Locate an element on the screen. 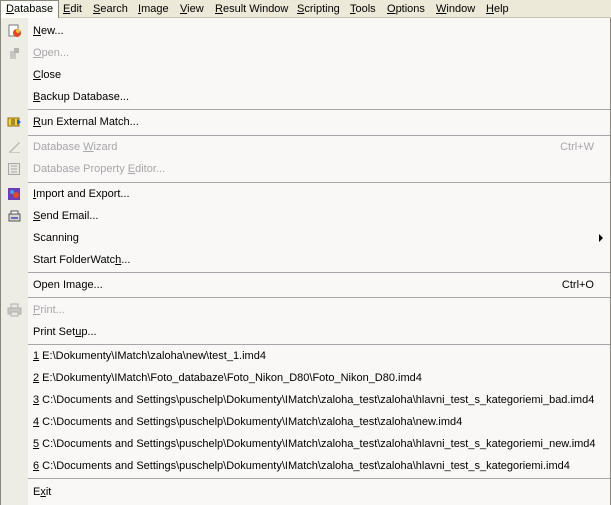  shortcut-ctrl-w: Ctrl+W is located at coordinates (577, 147).